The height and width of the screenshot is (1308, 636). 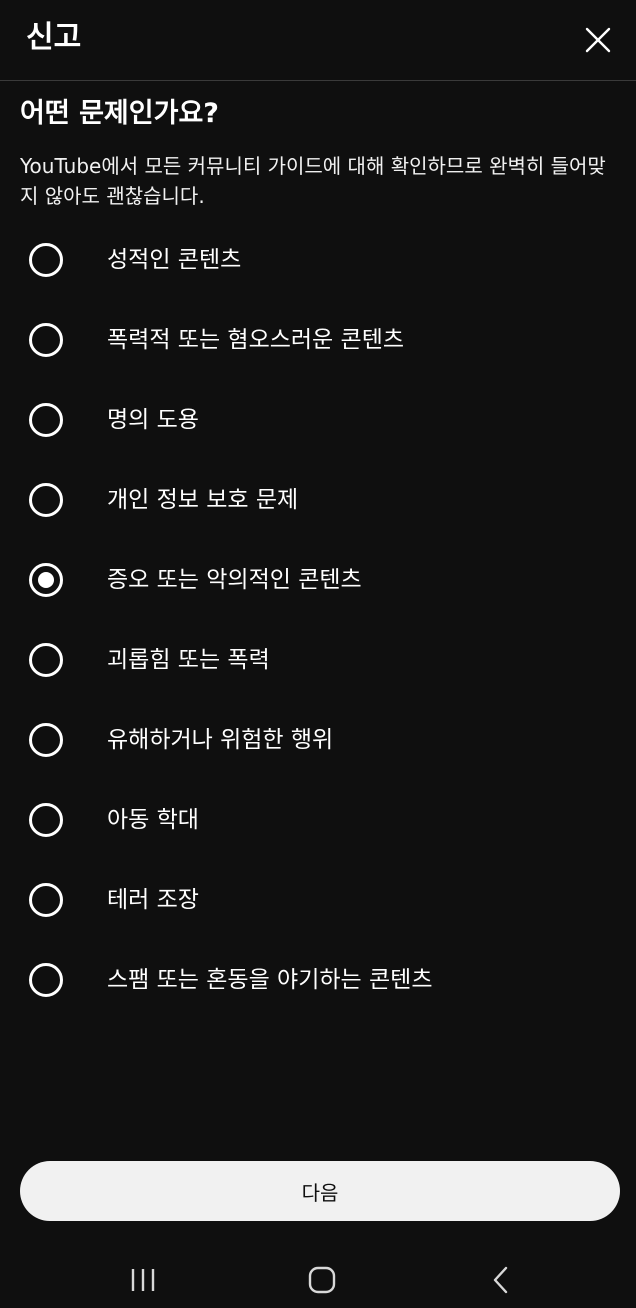 I want to click on option-label: 아동 학대, so click(x=153, y=820).